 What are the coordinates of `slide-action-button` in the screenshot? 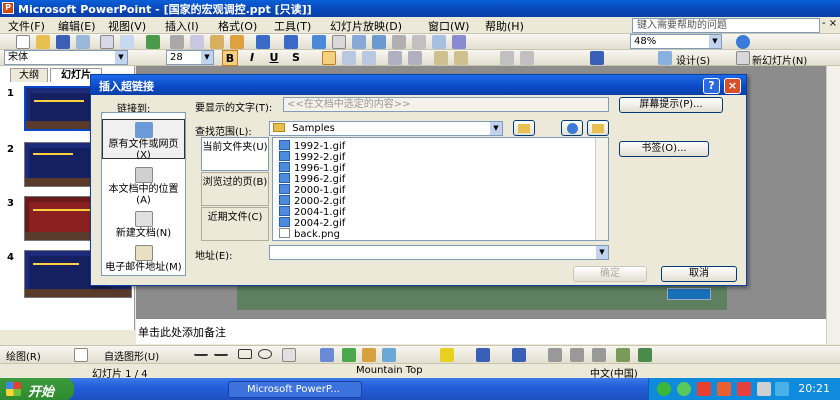 It's located at (689, 294).